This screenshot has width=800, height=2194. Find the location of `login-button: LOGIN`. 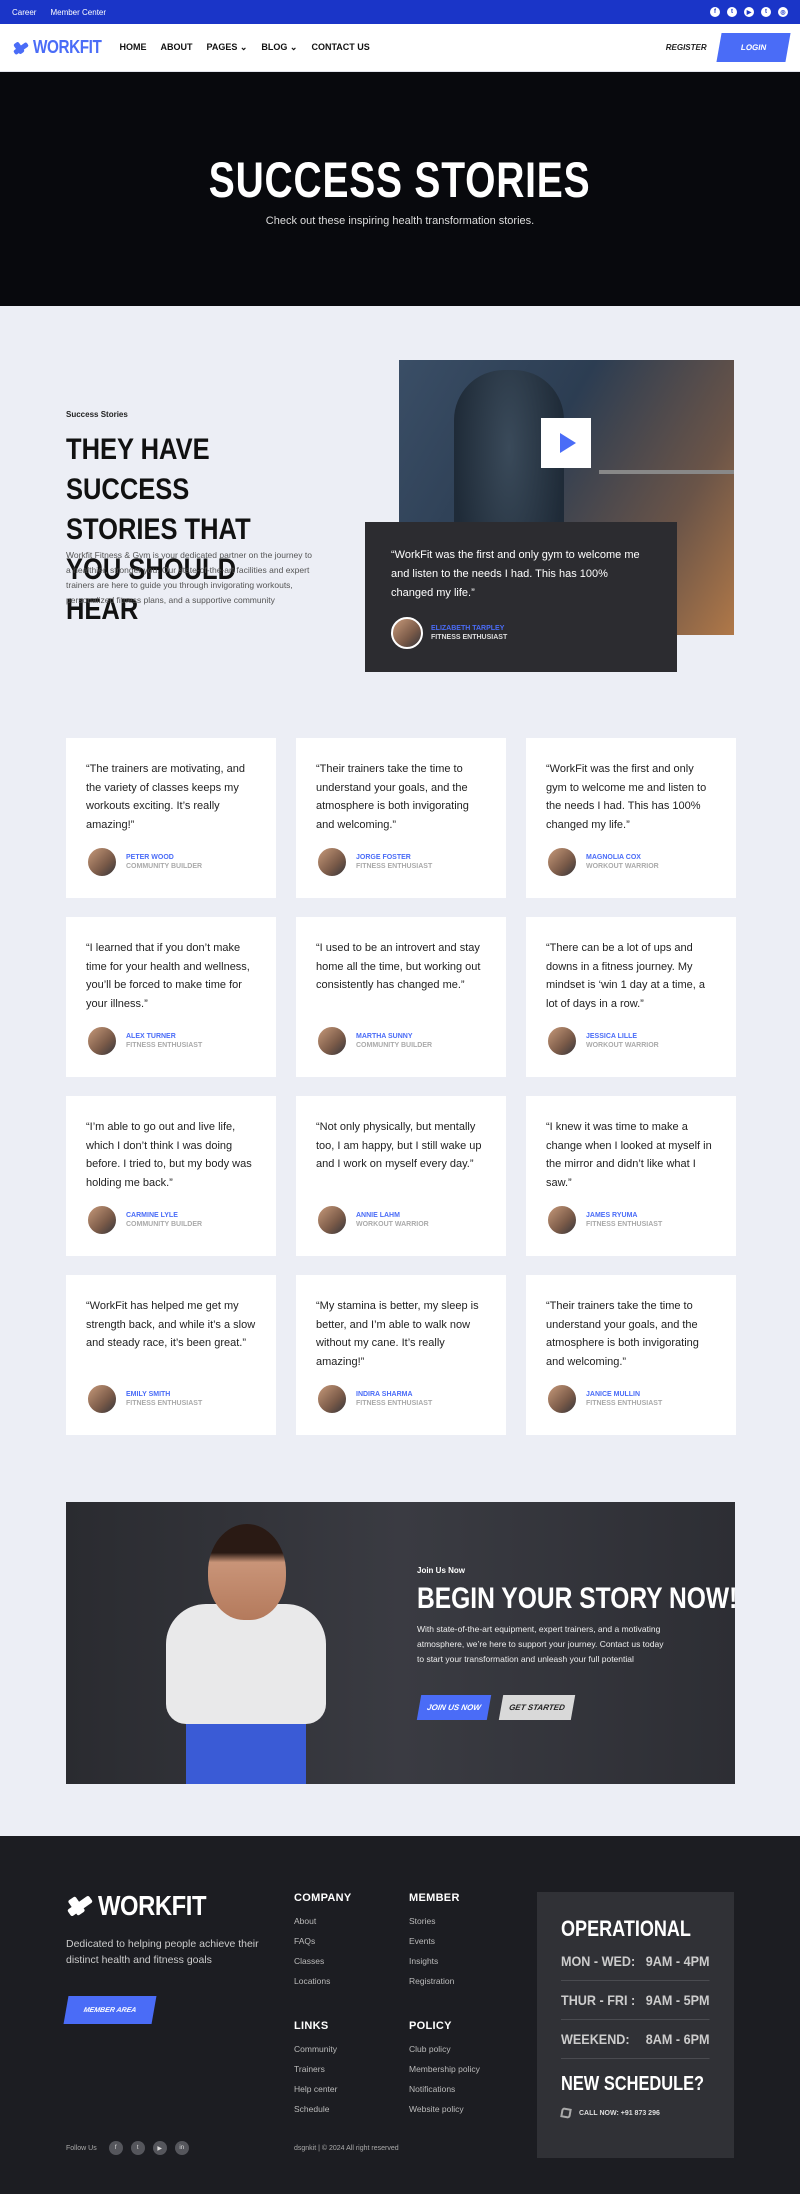

login-button: LOGIN is located at coordinates (753, 47).